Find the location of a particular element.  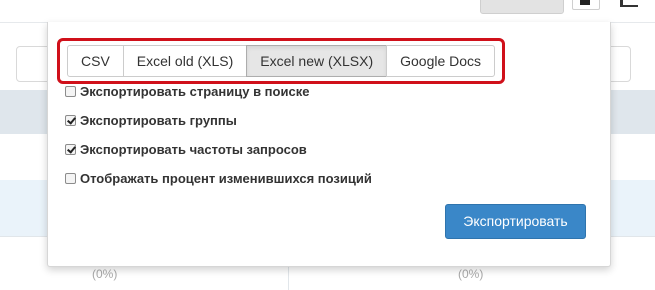

format-xlsx-button: Excel new (XLSX) is located at coordinates (317, 61).